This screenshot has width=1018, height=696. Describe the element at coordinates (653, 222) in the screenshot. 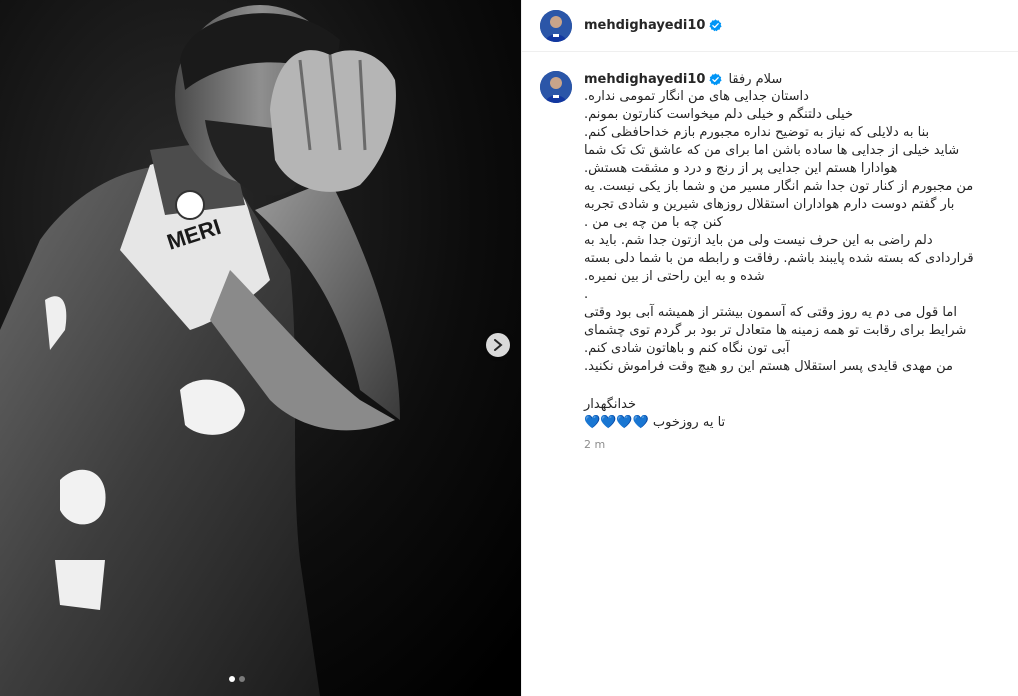

I see `caption-line: کنن چه با من چه بی من .` at that location.